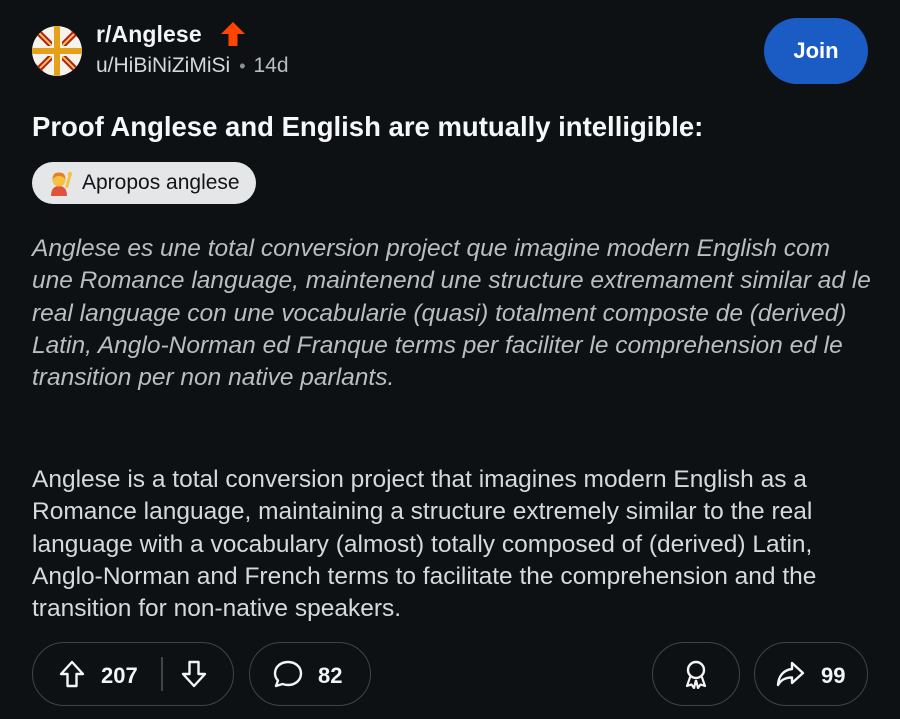  I want to click on subreddit-avatar, so click(57, 51).